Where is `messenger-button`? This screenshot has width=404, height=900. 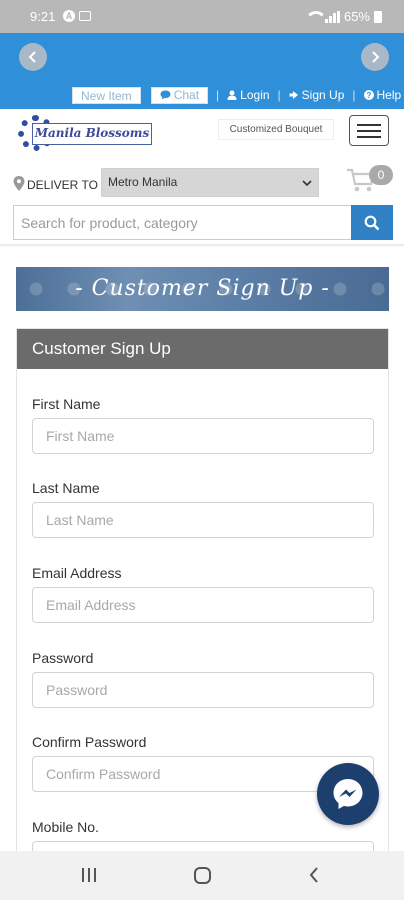 messenger-button is located at coordinates (348, 794).